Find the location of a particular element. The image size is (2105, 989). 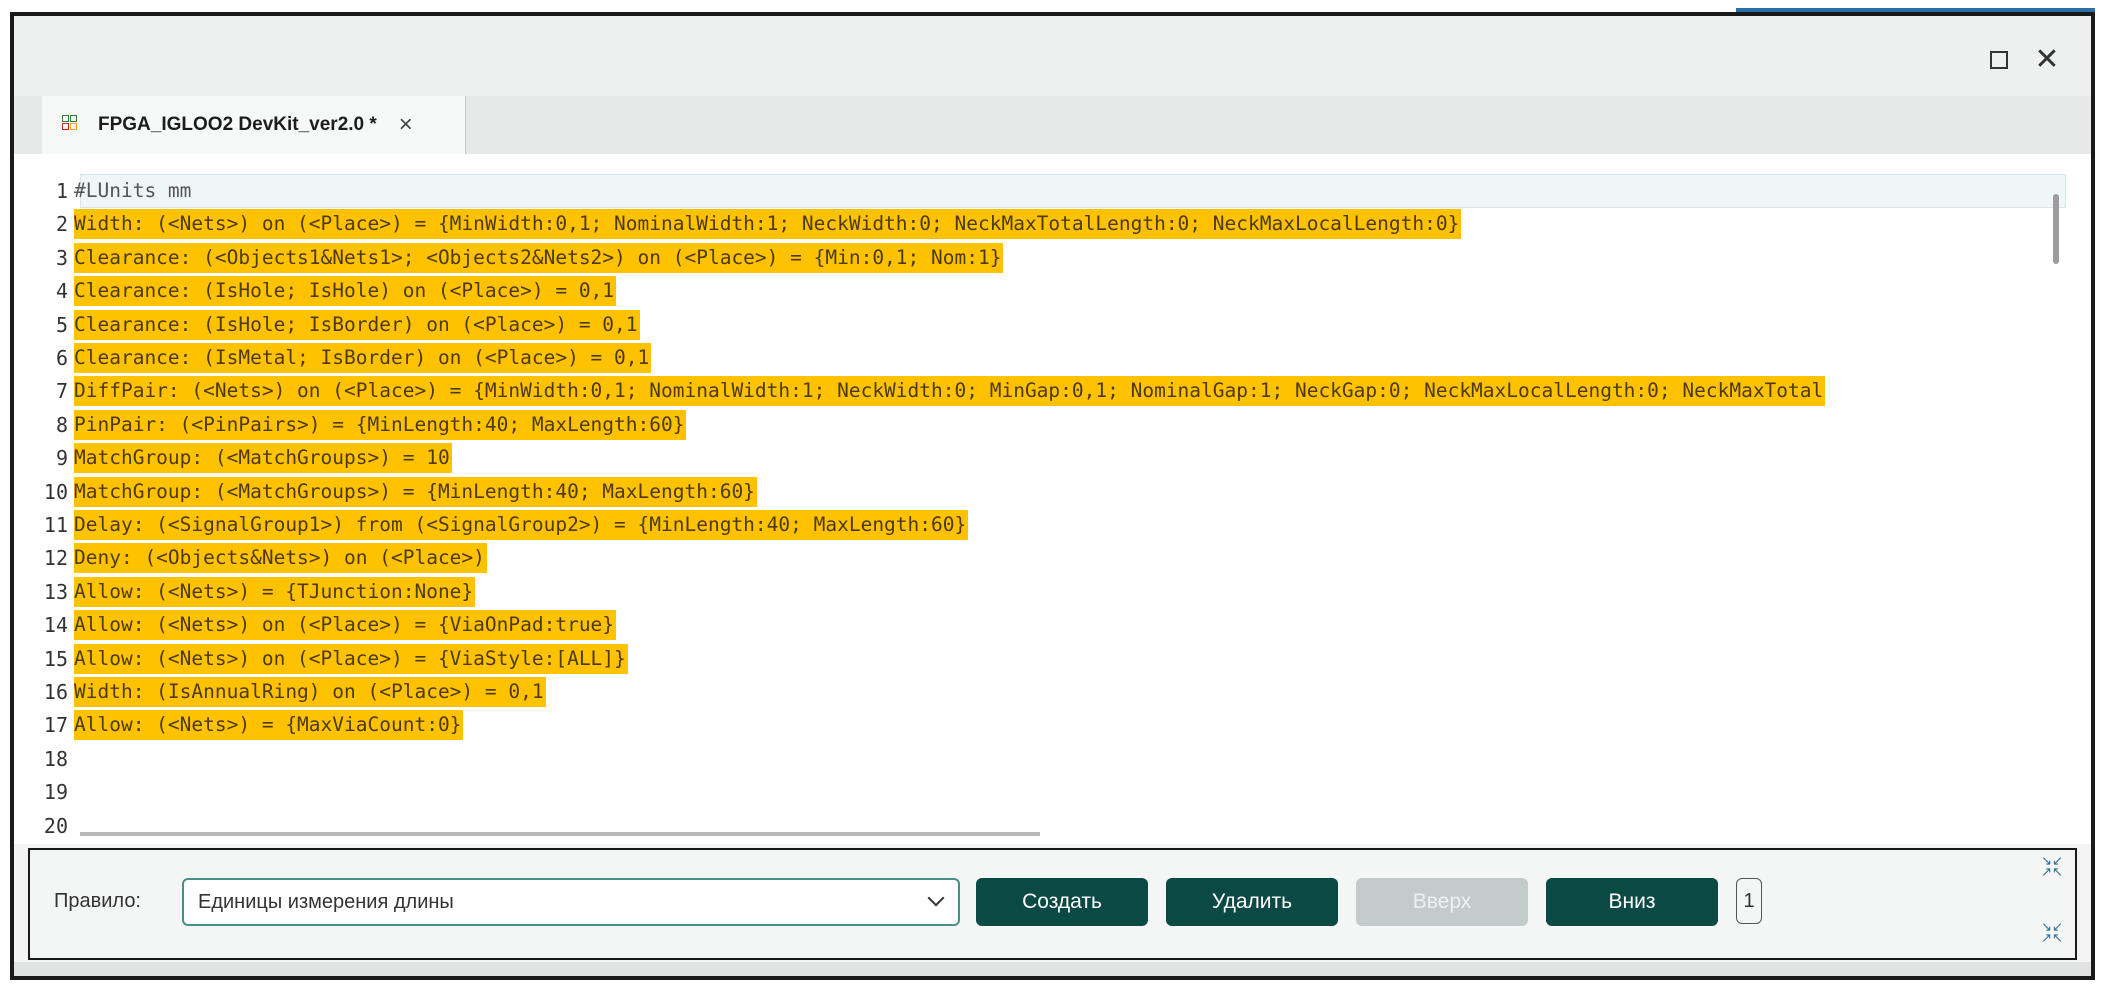

line-text: Allow: (<Nets>) = {MaxViaCount:0} is located at coordinates (269, 725).